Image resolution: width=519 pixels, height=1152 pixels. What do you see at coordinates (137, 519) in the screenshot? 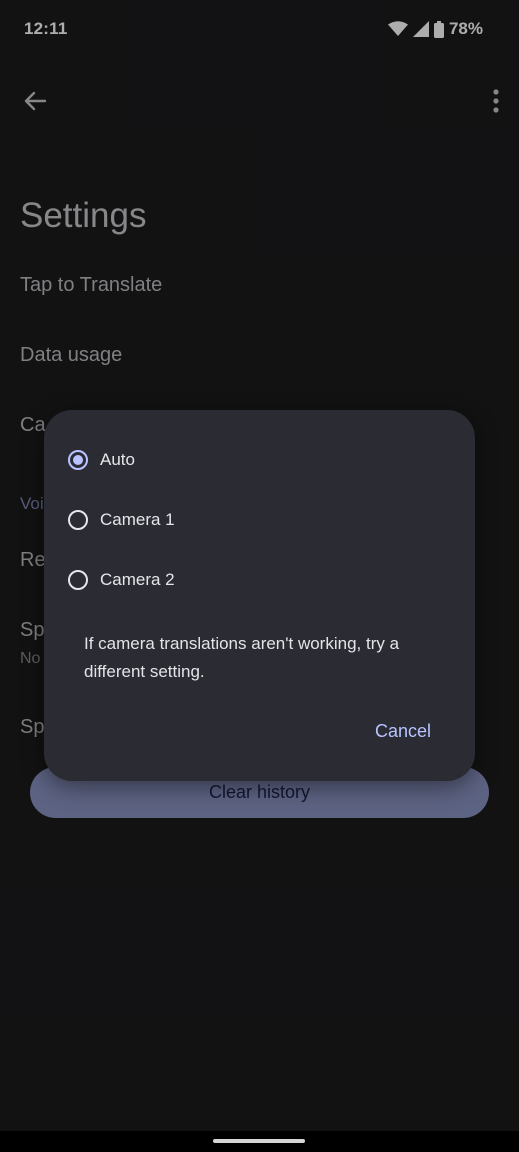
I see `option-label: Camera 1` at bounding box center [137, 519].